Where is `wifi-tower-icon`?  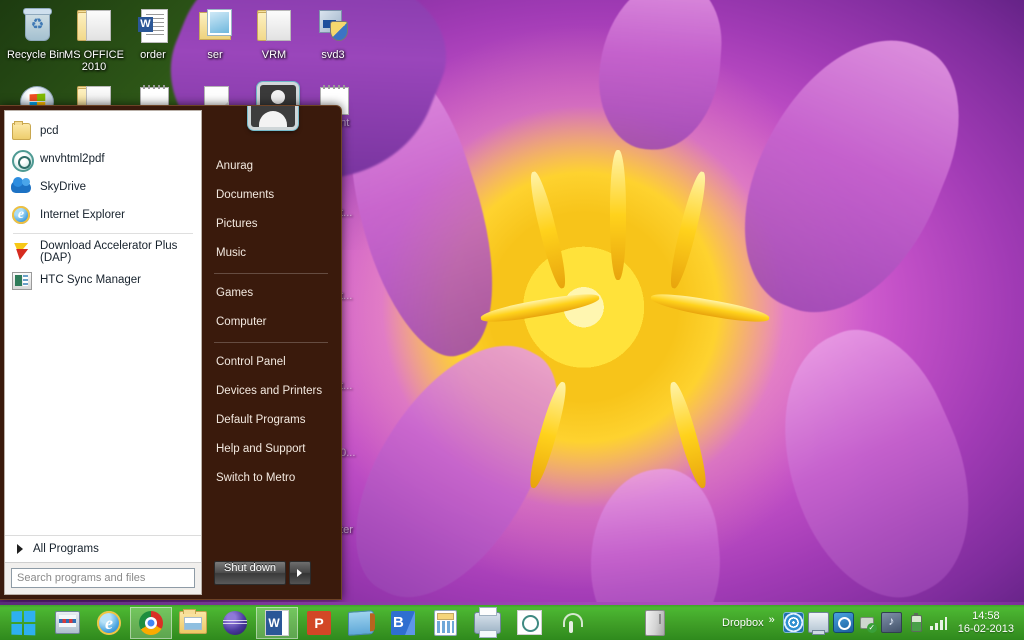
wifi-tower-icon is located at coordinates (571, 623).